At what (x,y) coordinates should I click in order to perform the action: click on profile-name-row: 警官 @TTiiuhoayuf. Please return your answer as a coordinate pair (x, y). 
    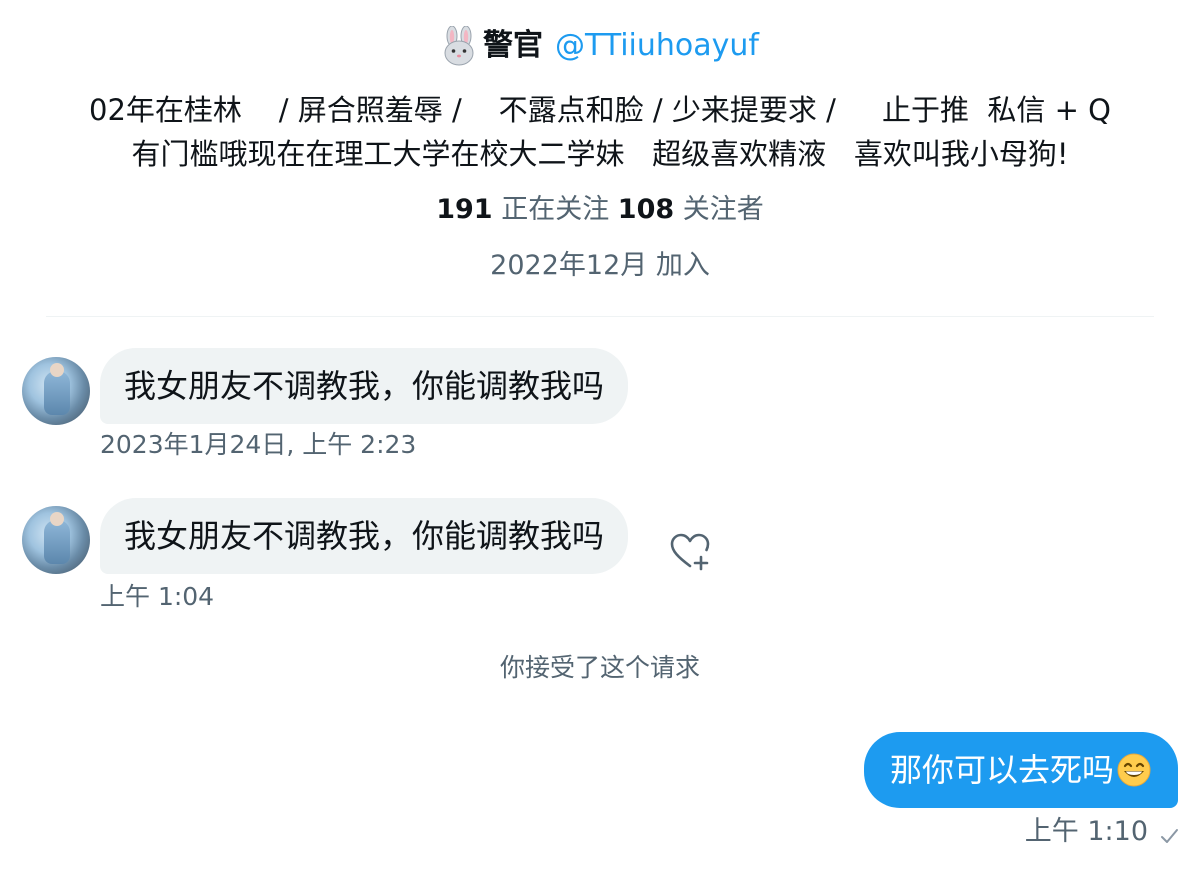
    Looking at the image, I should click on (600, 46).